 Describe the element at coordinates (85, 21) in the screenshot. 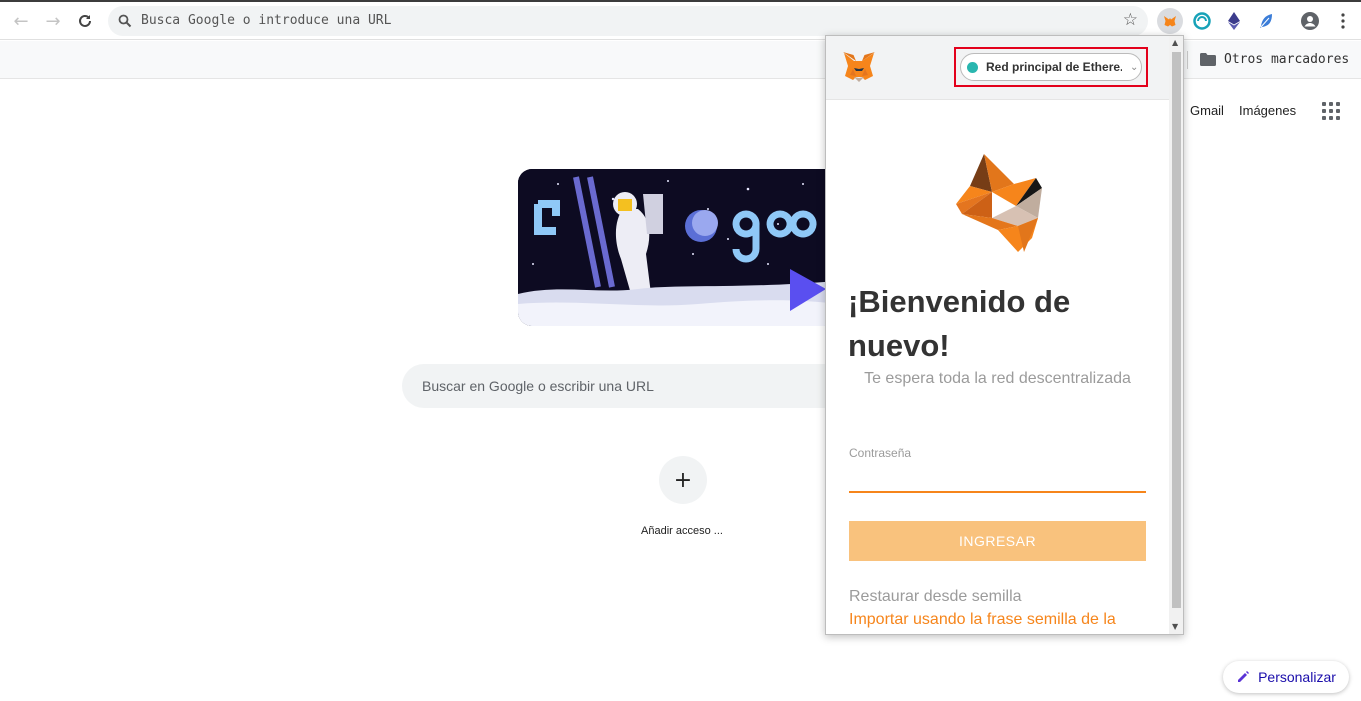

I see `reload-icon` at that location.